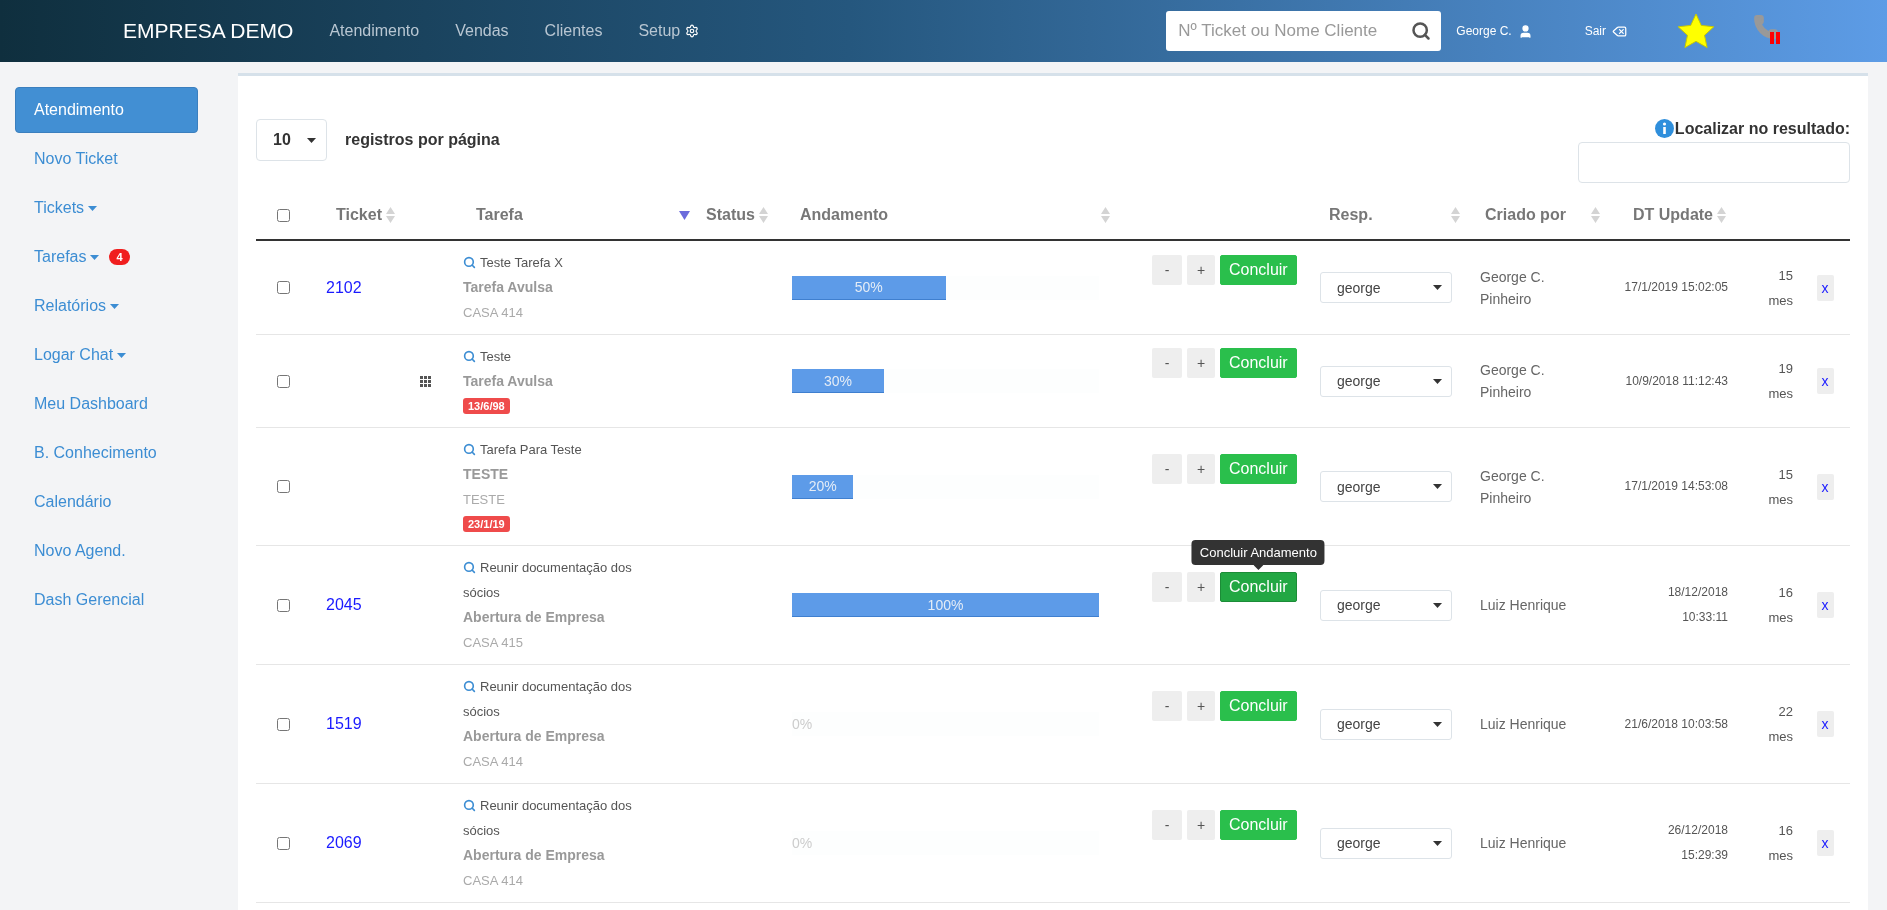 This screenshot has width=1887, height=910. What do you see at coordinates (336, 287) in the screenshot?
I see `ticket-link: 2102` at bounding box center [336, 287].